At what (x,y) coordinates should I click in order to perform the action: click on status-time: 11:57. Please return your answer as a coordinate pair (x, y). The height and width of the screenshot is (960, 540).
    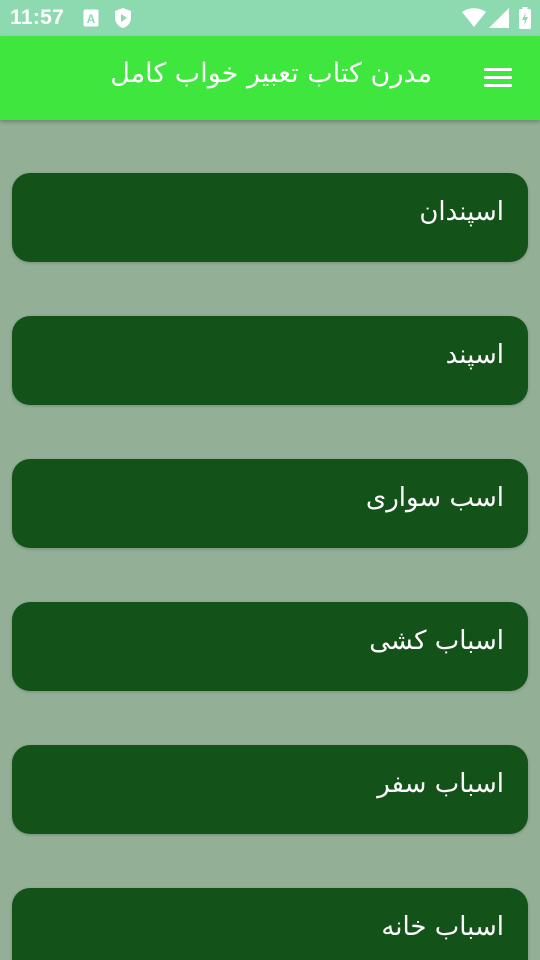
    Looking at the image, I should click on (37, 17).